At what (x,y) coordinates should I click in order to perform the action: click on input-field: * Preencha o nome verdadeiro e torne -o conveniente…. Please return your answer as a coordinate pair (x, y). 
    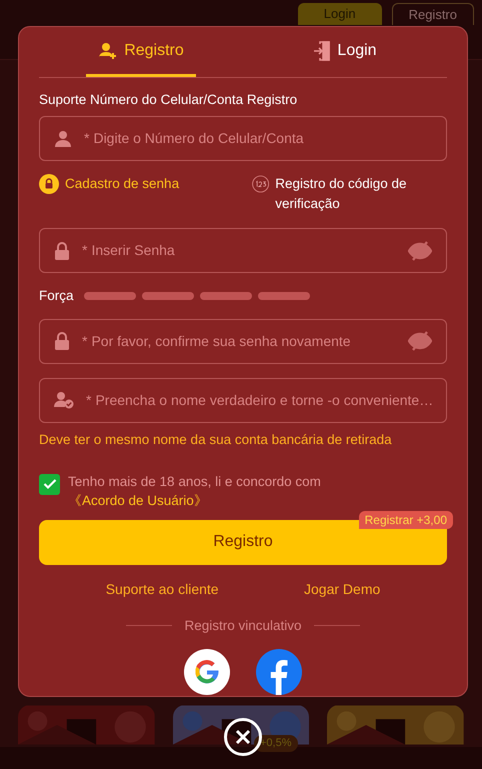
    Looking at the image, I should click on (243, 400).